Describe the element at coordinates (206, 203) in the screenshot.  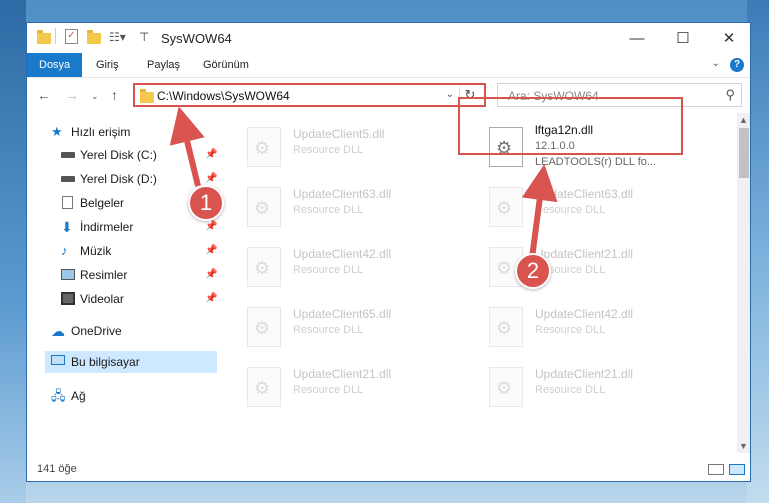
I see `callout-1: 1` at that location.